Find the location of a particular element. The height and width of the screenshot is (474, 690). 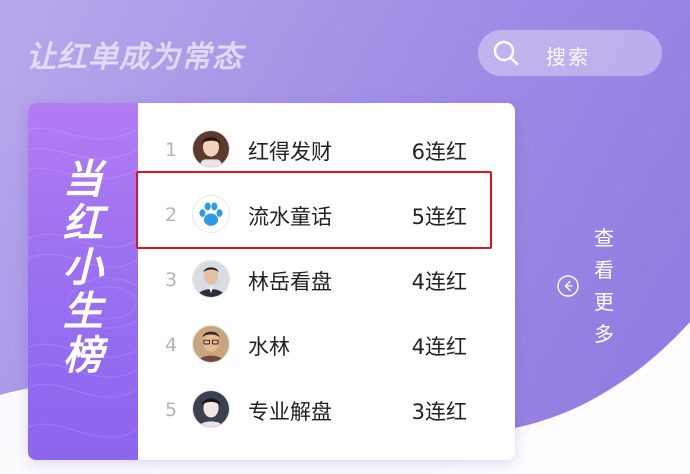

view-more-char: 看 is located at coordinates (604, 270).